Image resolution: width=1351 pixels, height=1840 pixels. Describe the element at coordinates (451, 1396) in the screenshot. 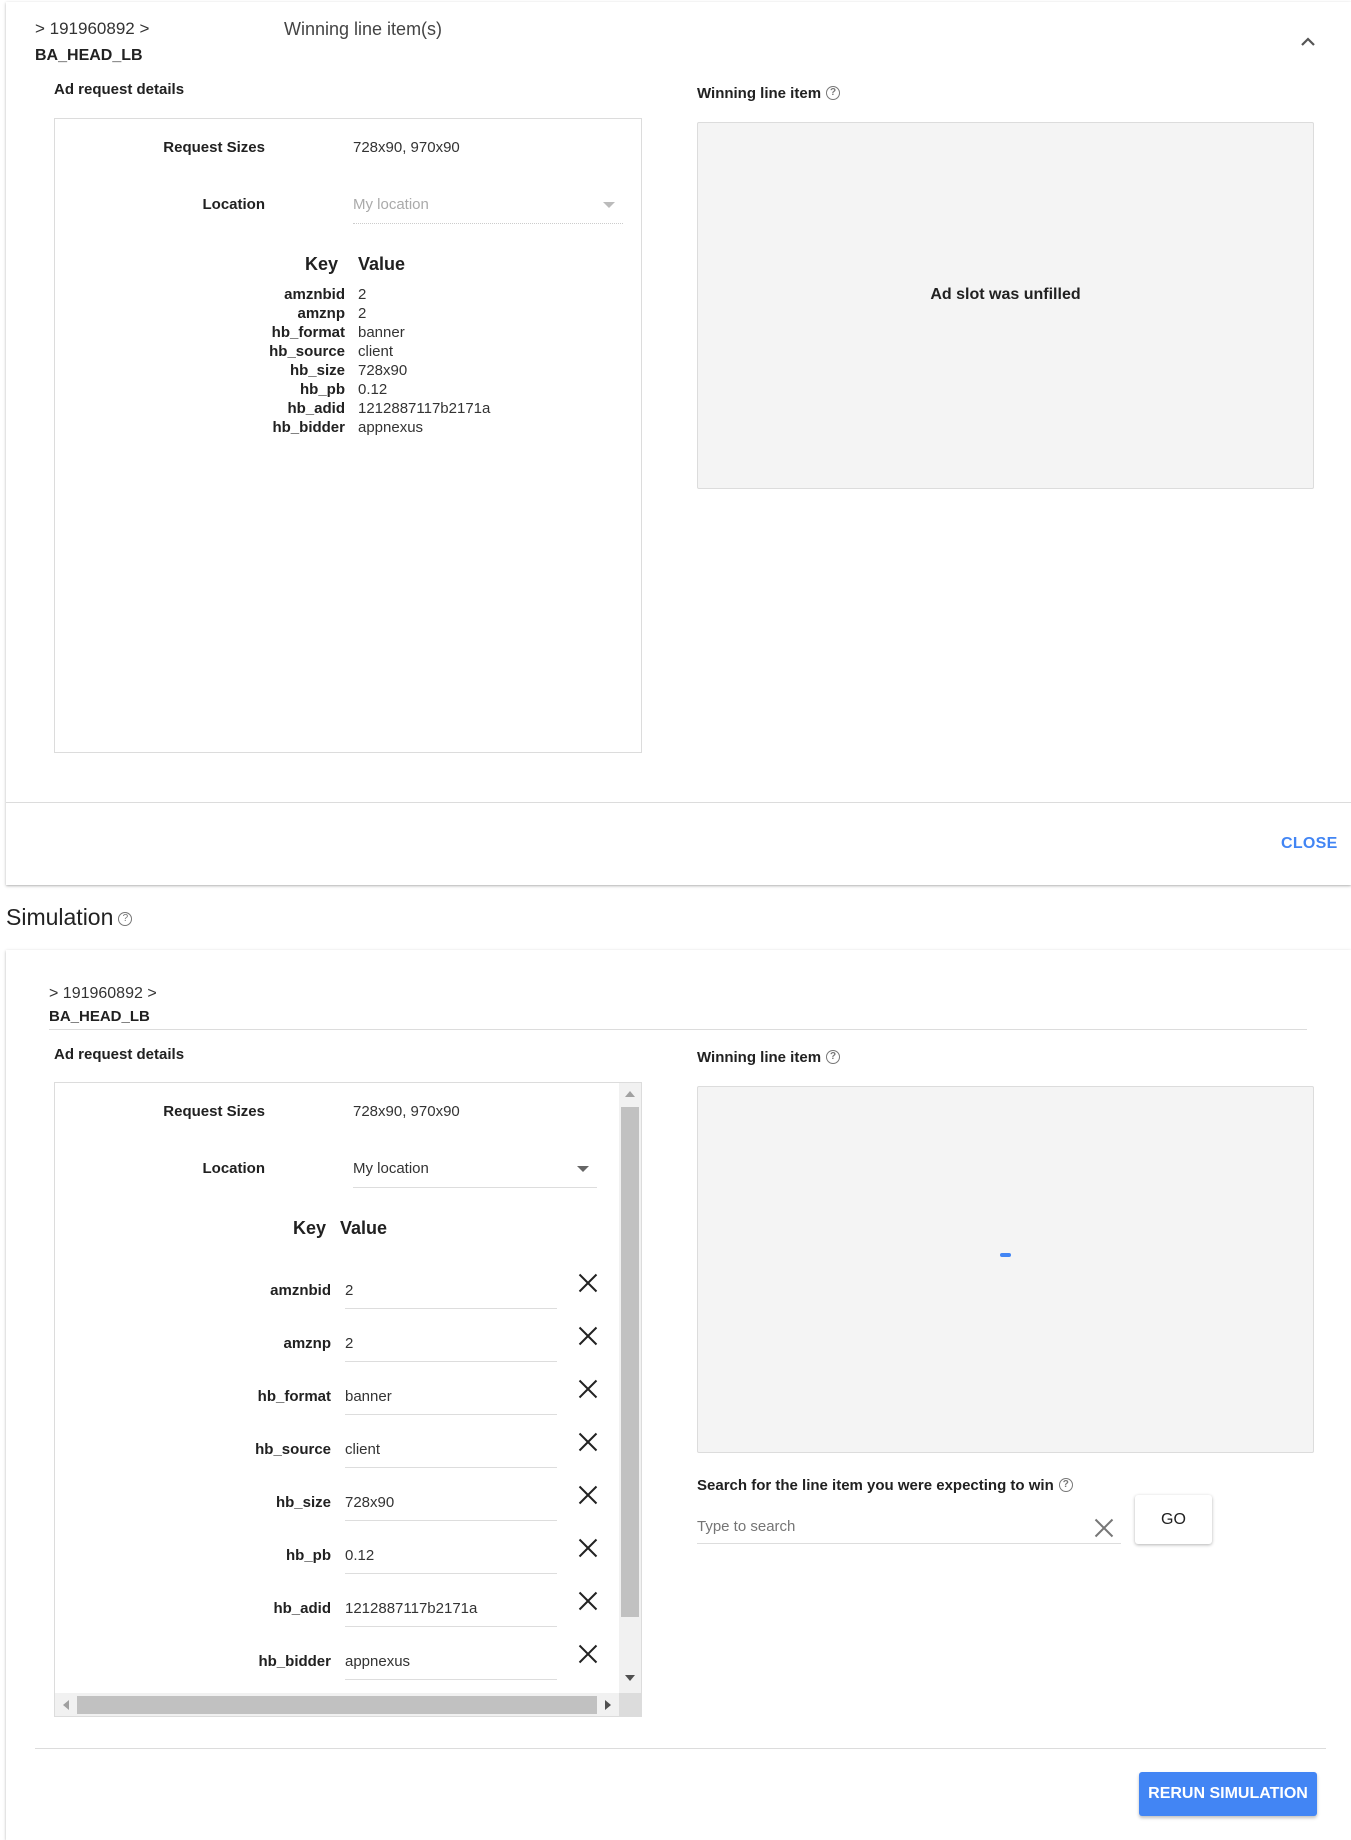

I see `targeting-value-input: banner` at that location.